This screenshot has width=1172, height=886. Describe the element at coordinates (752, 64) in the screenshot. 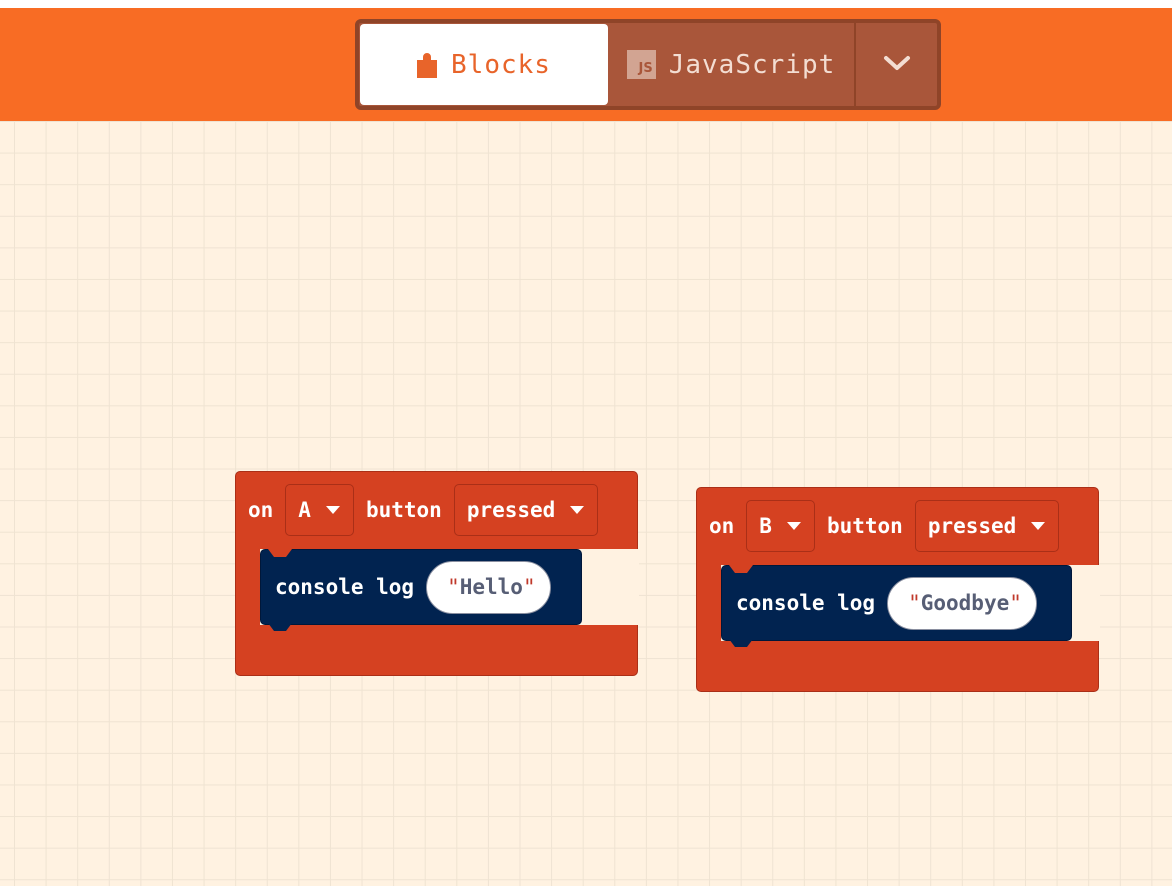

I see `tab-javascript-label: JavaScript` at that location.